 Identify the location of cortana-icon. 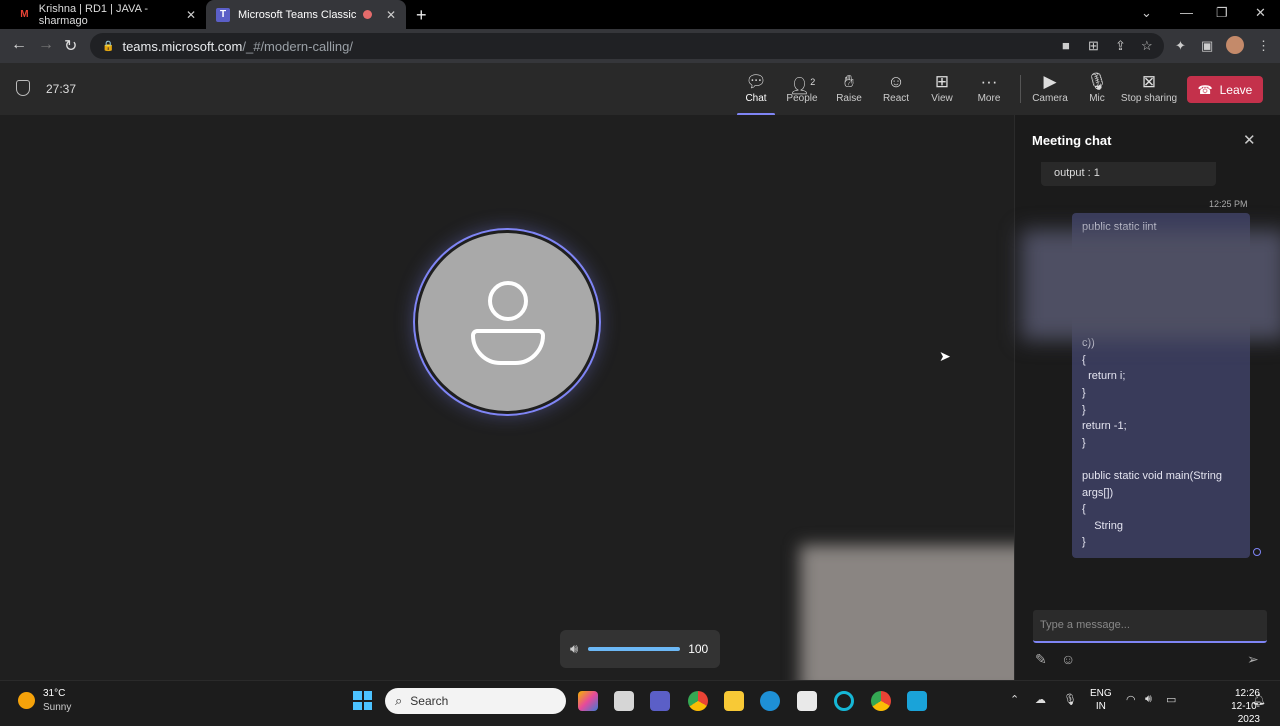
(844, 701).